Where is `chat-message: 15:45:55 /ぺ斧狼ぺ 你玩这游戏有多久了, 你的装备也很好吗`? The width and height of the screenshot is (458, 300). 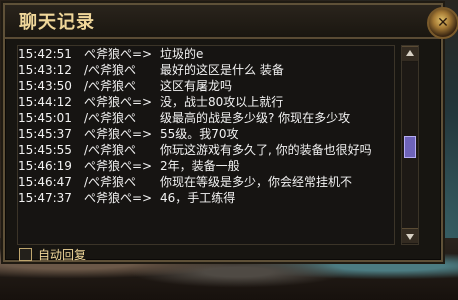
chat-message: 15:45:55 /ぺ斧狼ぺ 你玩这游戏有多久了, 你的装备也很好吗 is located at coordinates (206, 150).